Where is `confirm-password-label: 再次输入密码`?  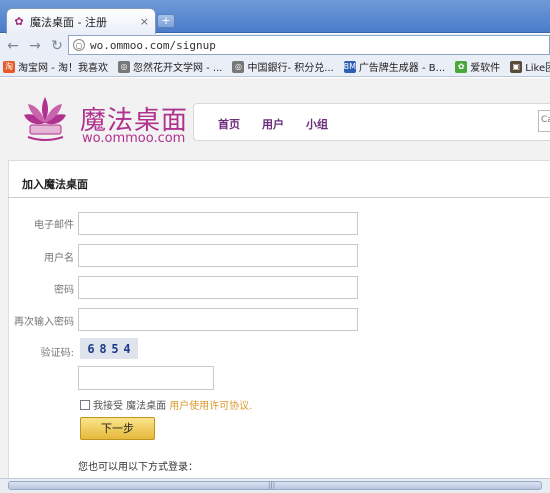 confirm-password-label: 再次输入密码 is located at coordinates (44, 322).